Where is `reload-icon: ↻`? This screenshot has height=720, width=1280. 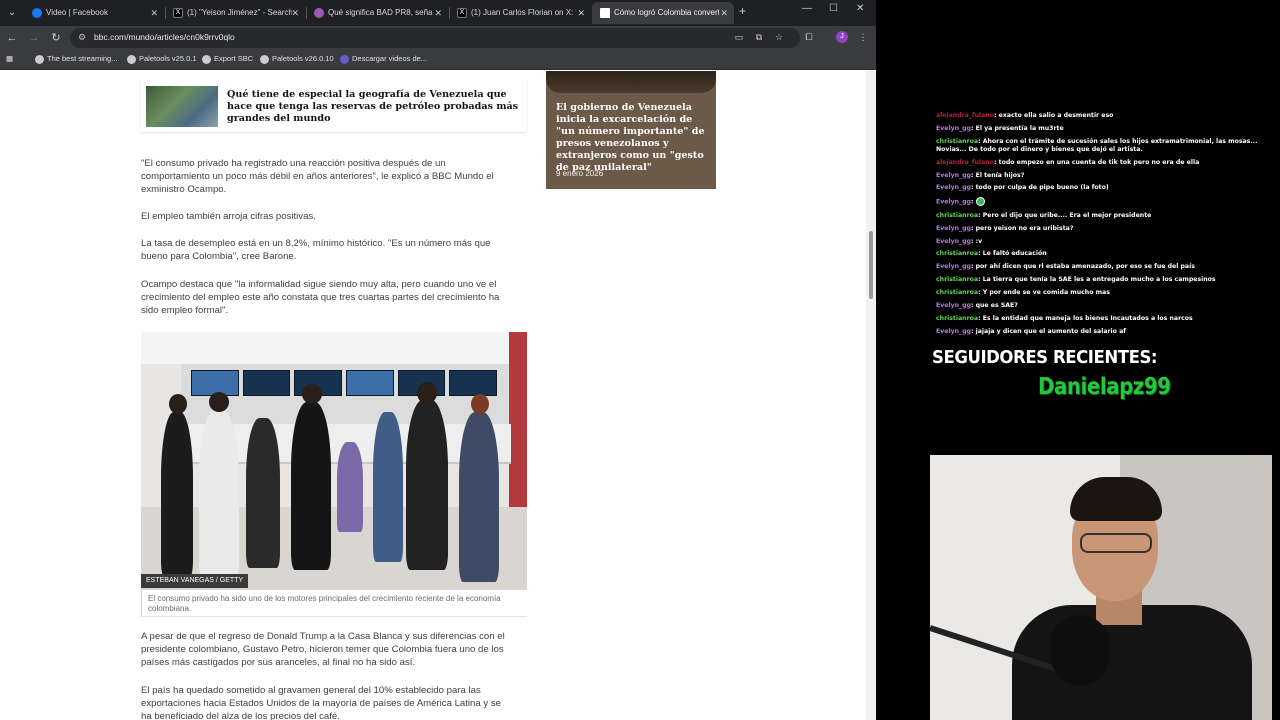 reload-icon: ↻ is located at coordinates (56, 38).